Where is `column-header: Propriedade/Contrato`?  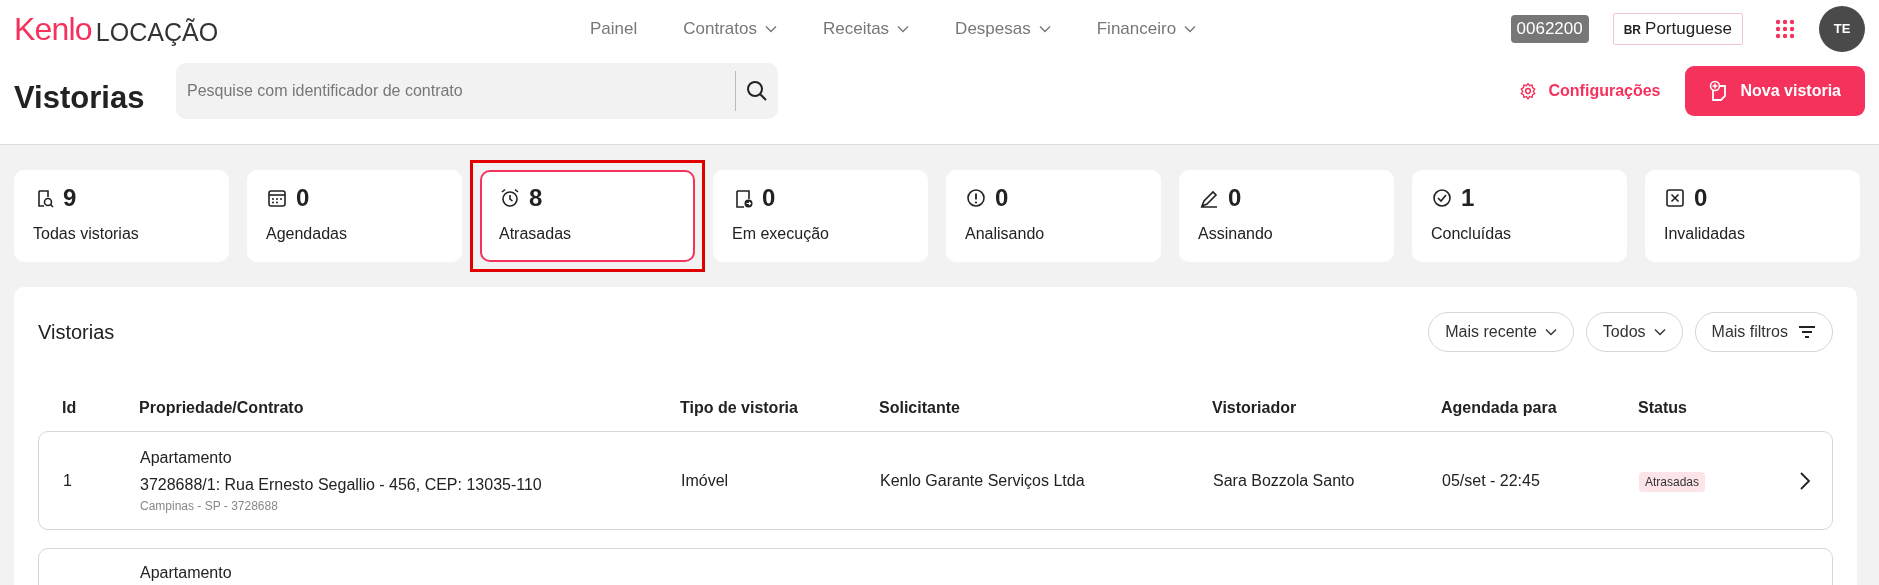
column-header: Propriedade/Contrato is located at coordinates (222, 408).